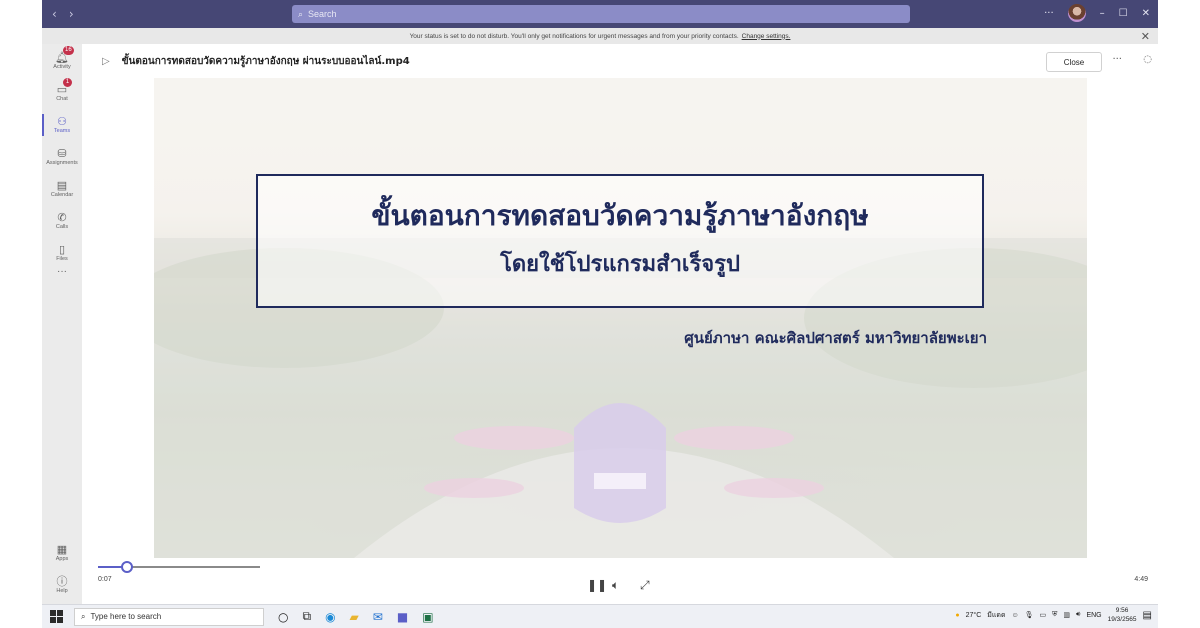  What do you see at coordinates (620, 264) in the screenshot?
I see `slide-subtitle: โดยใช้โปรแกรมสำเร็จรูป` at bounding box center [620, 264].